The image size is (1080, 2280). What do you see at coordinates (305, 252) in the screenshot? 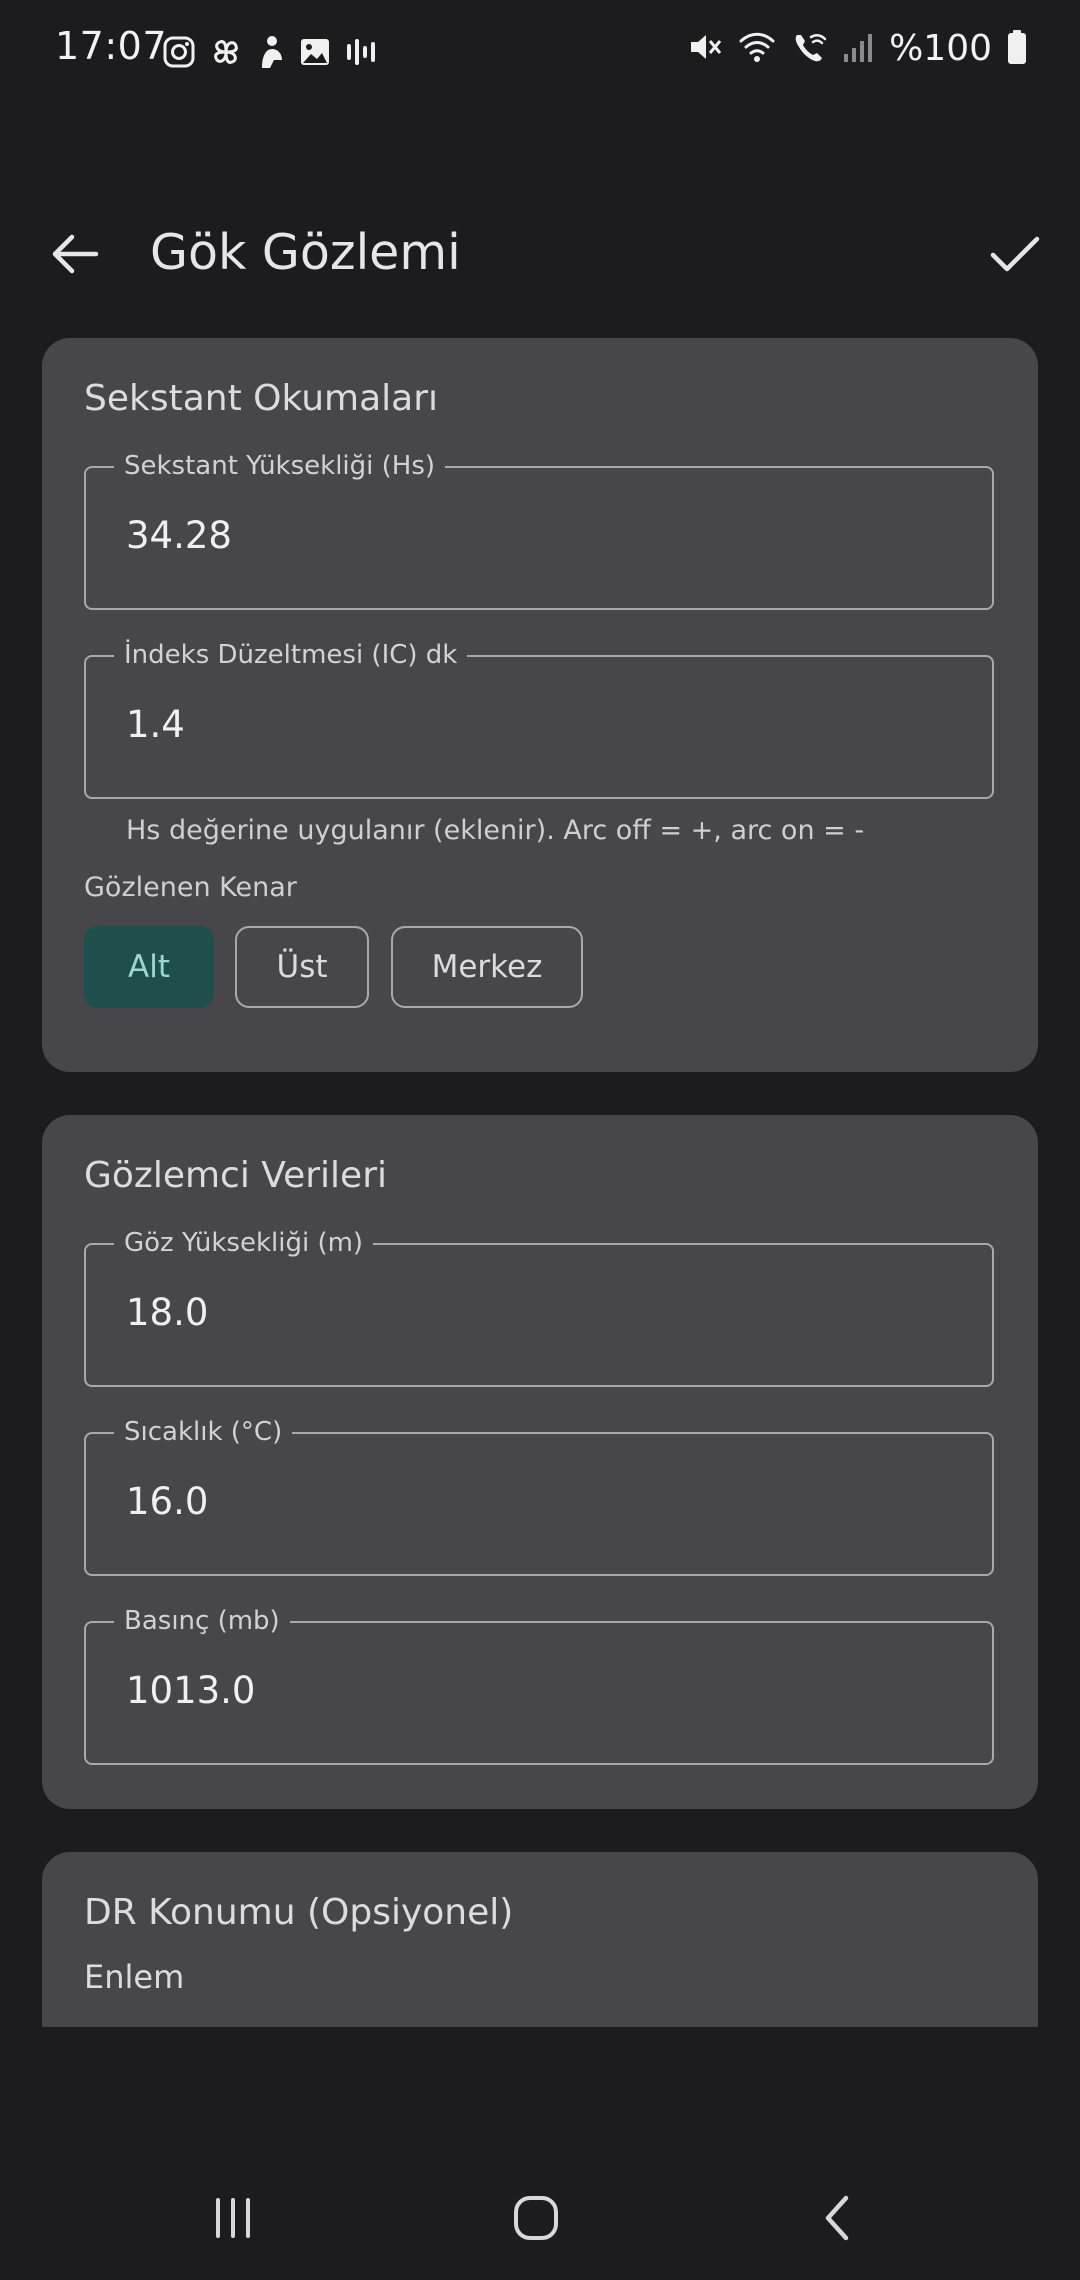
I see `page-title: Gök Gözlemi` at bounding box center [305, 252].